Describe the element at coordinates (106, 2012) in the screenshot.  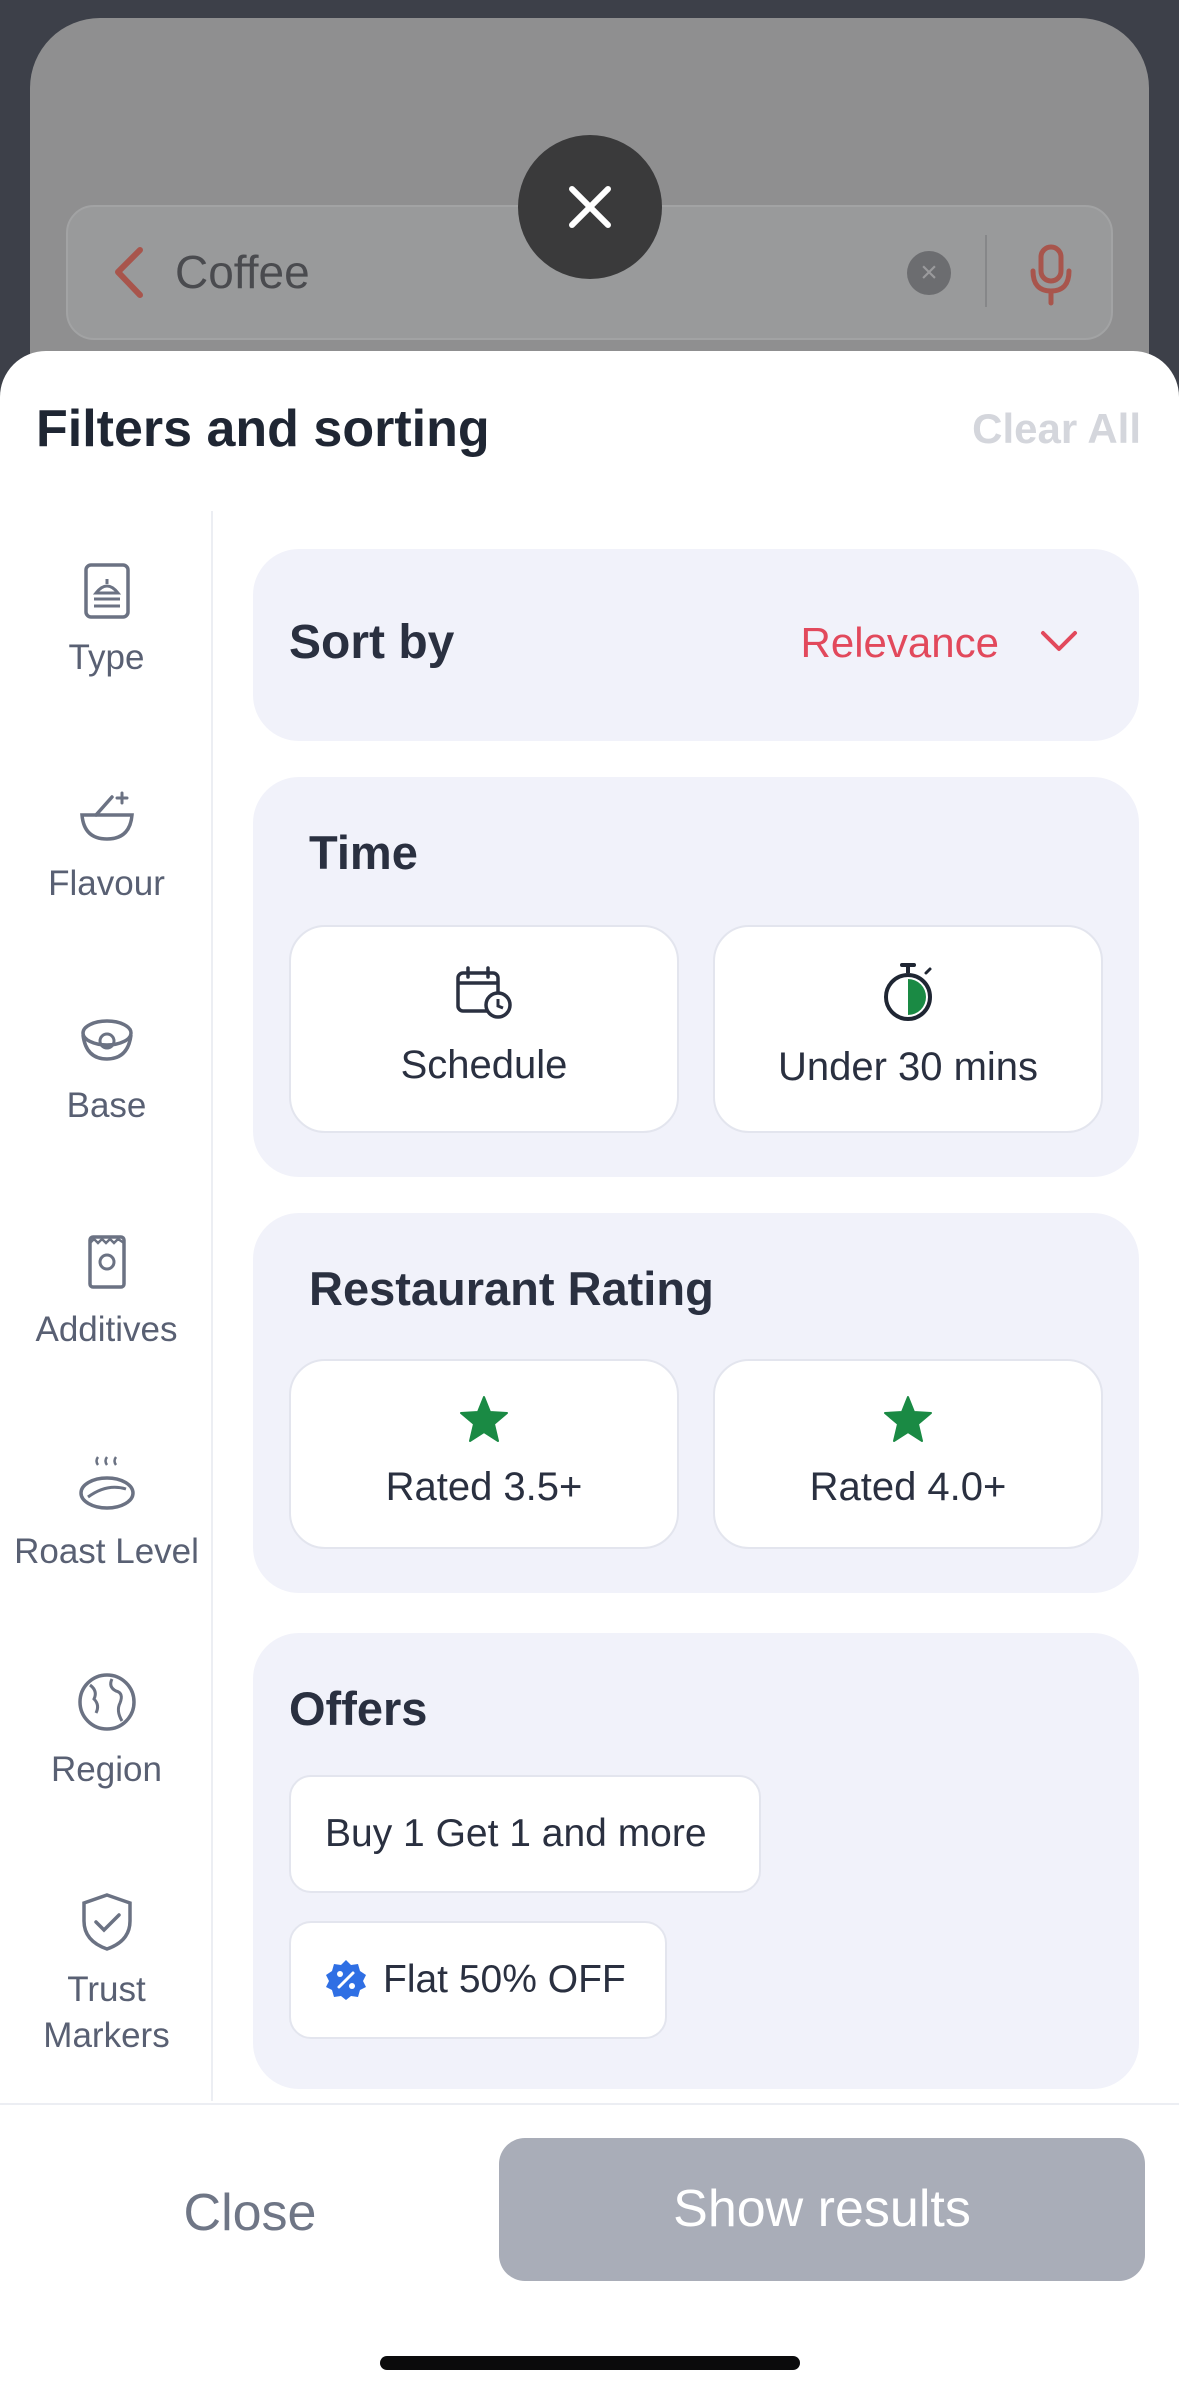
I see `sidebar-item-label: Trust Markers` at that location.